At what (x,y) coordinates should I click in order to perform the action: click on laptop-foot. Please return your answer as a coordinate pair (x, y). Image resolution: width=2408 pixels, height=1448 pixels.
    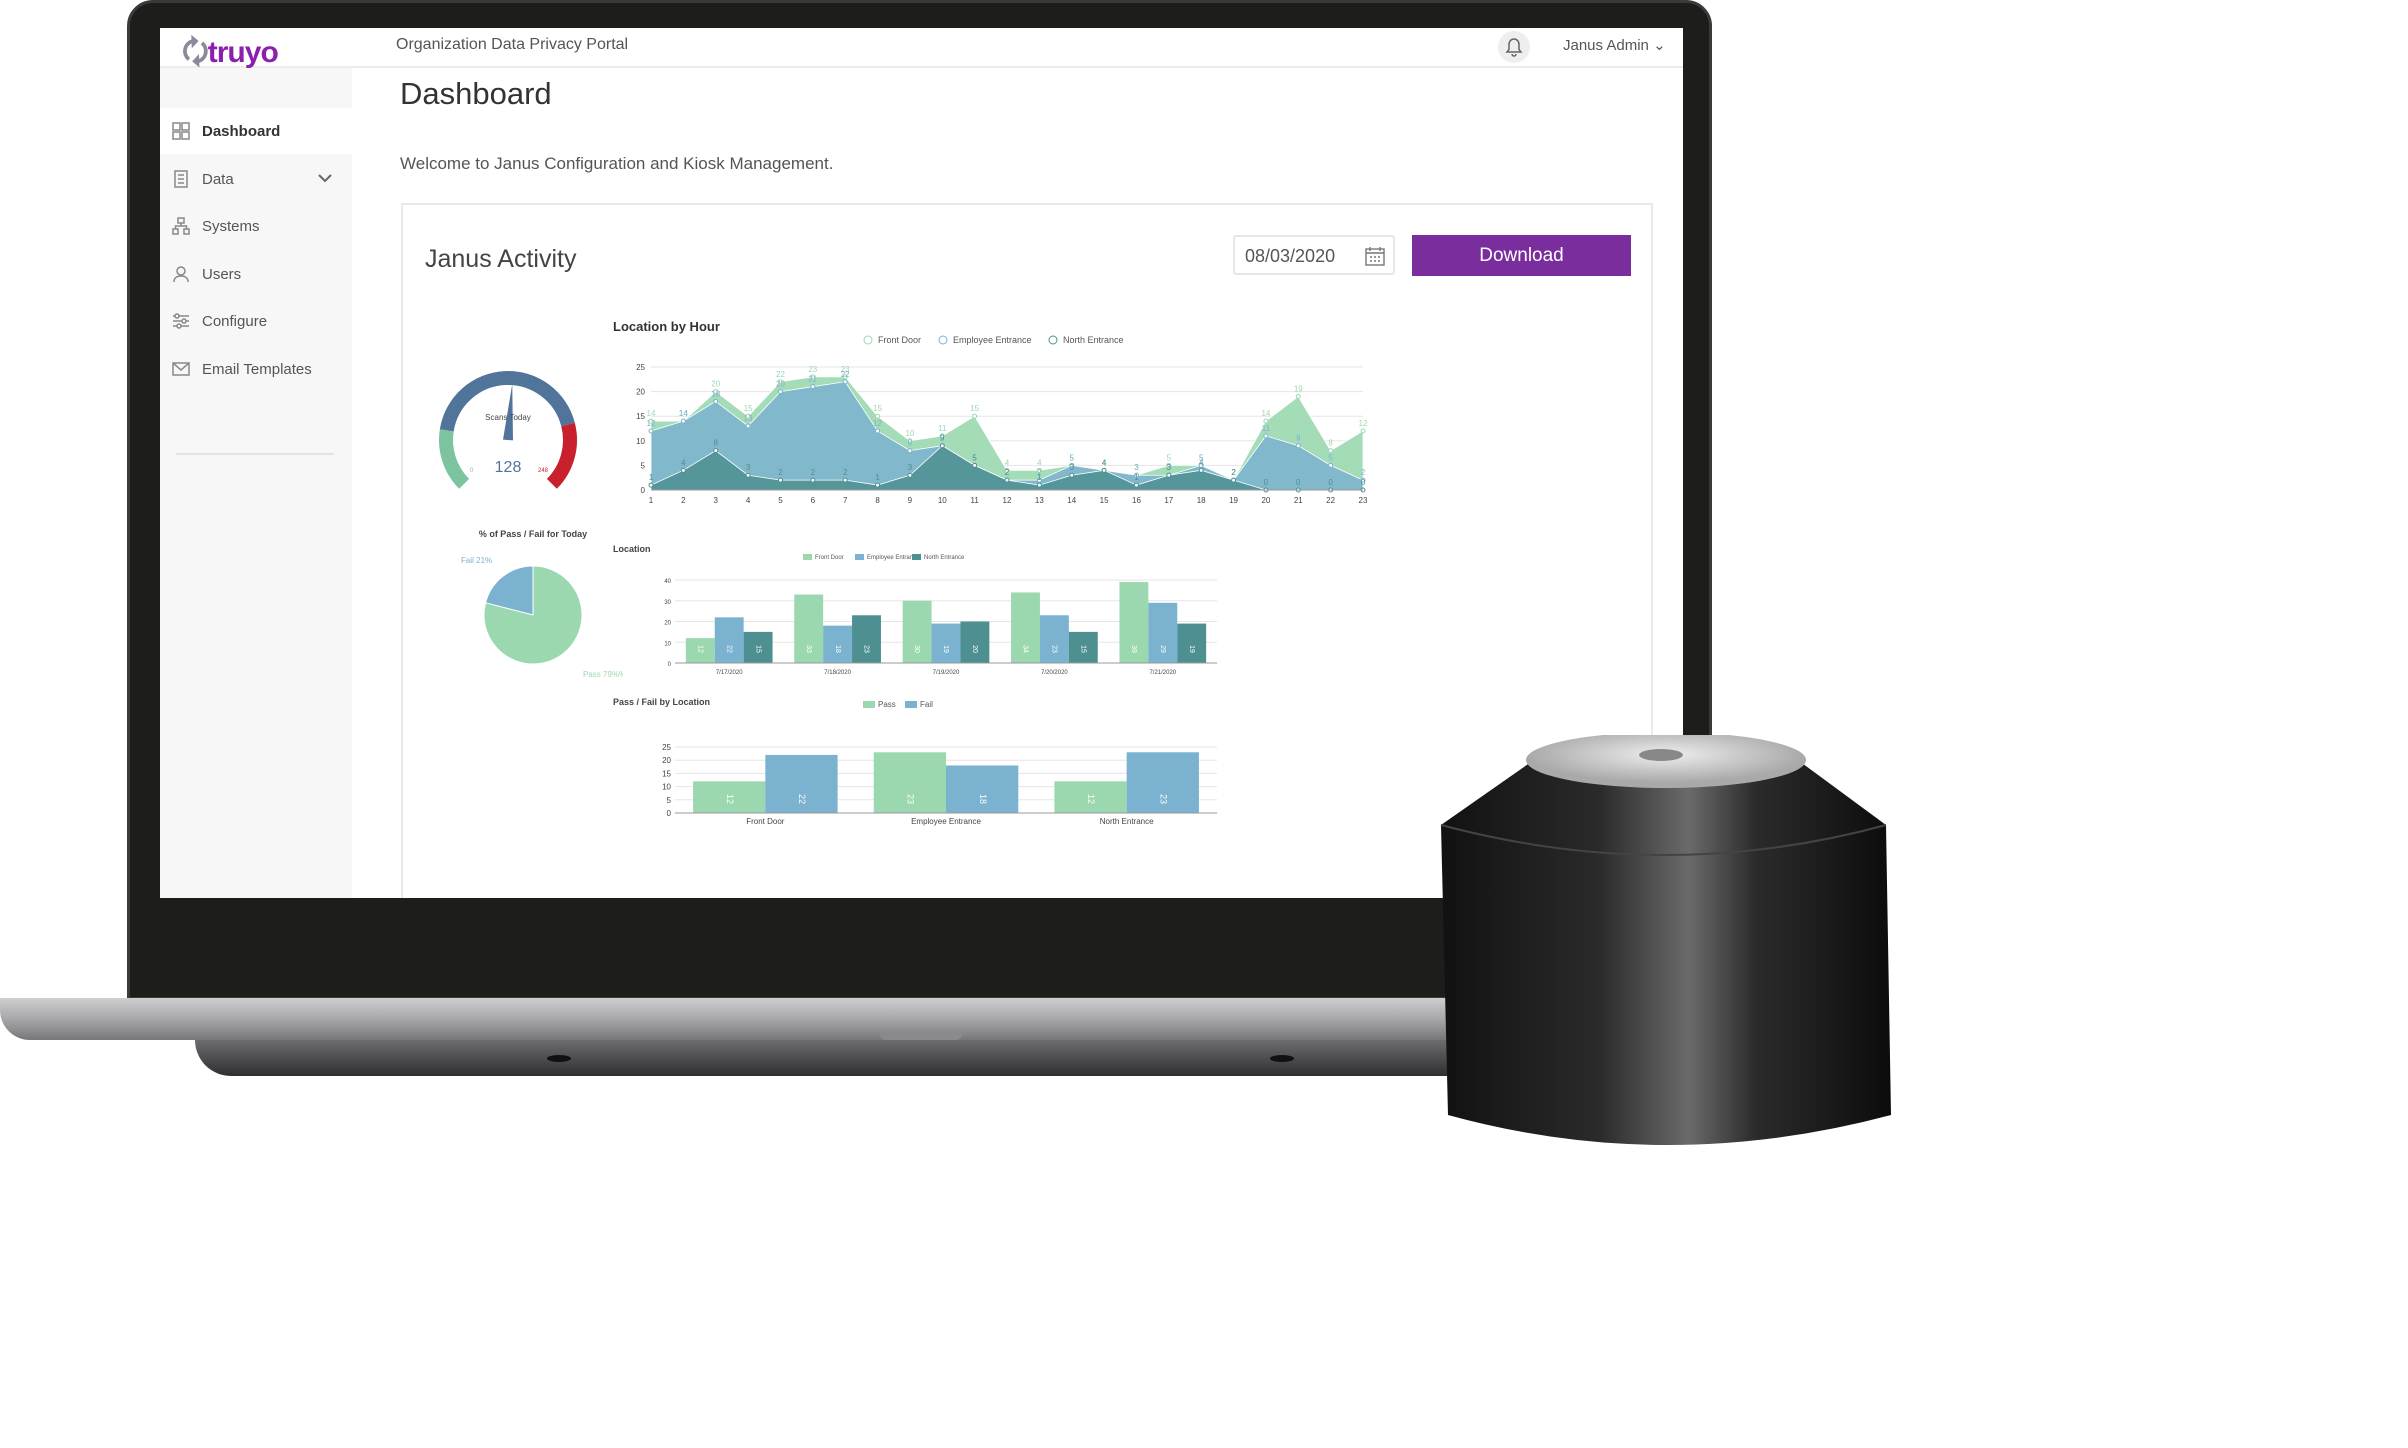
    Looking at the image, I should click on (1282, 1058).